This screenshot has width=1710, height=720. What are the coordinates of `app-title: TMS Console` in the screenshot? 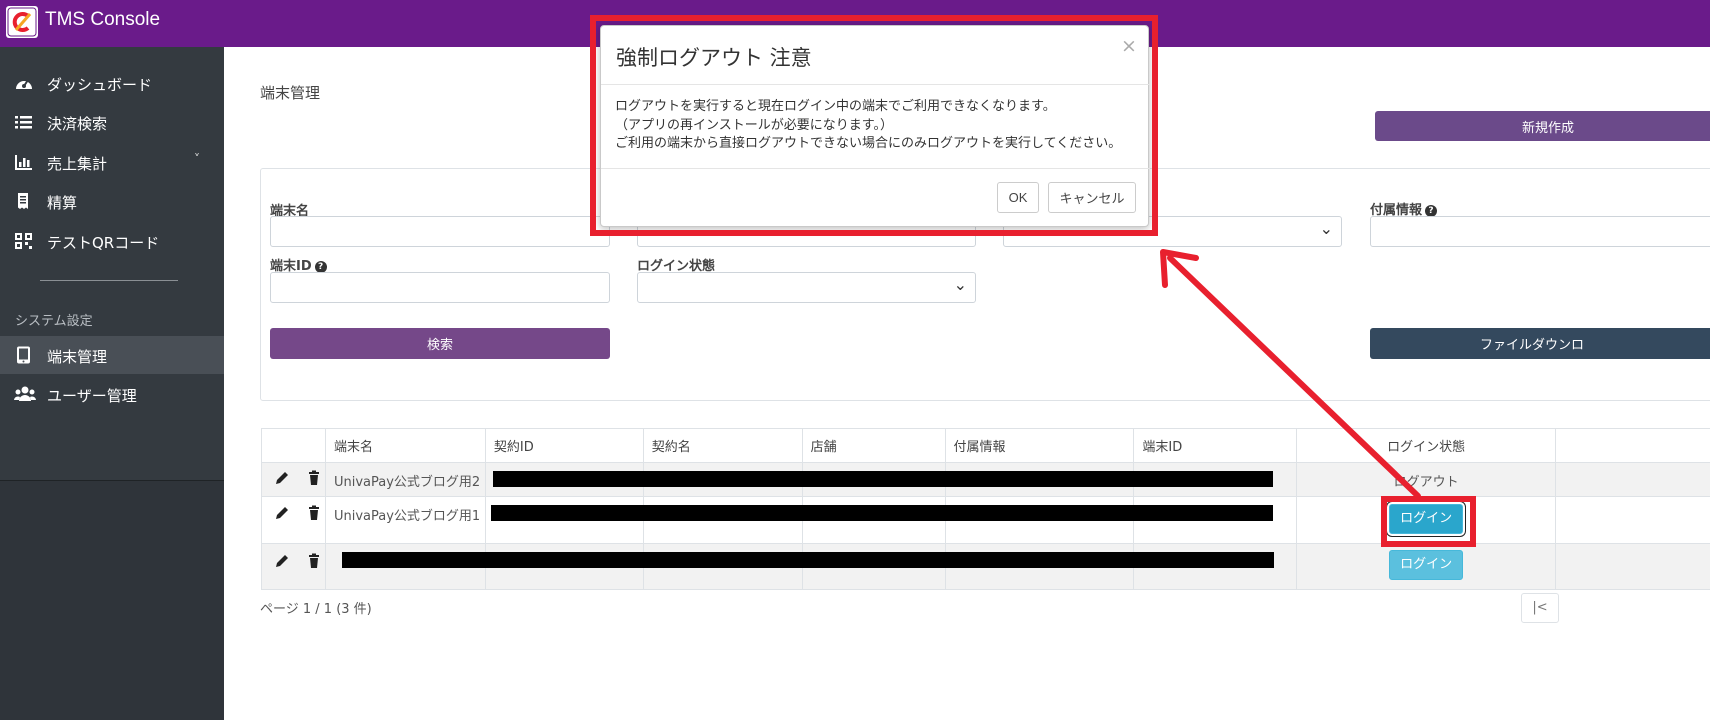 It's located at (103, 19).